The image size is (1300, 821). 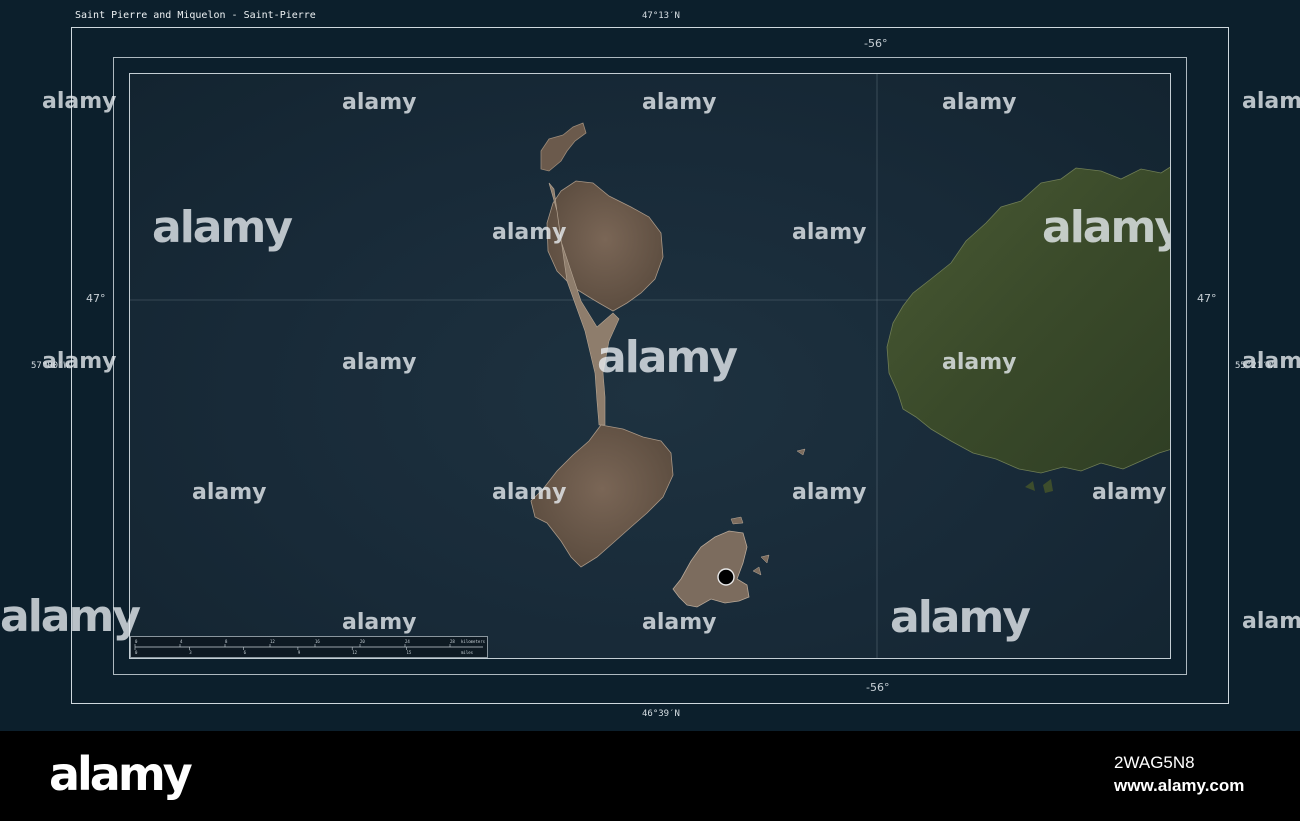 I want to click on parallel-label-left: 47°, so click(x=96, y=298).